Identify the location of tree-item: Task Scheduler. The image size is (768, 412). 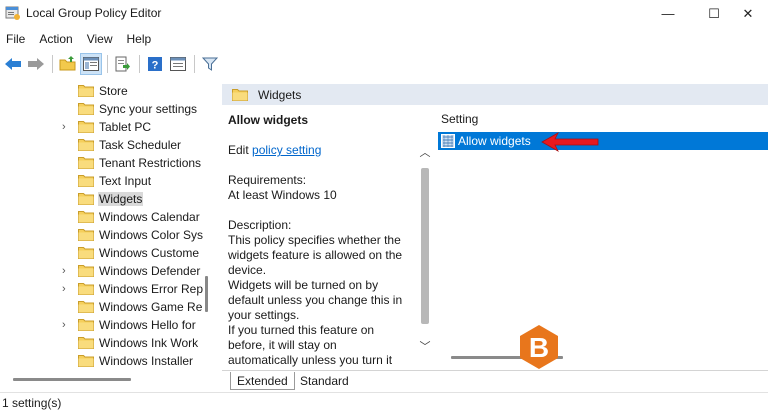
(103, 145).